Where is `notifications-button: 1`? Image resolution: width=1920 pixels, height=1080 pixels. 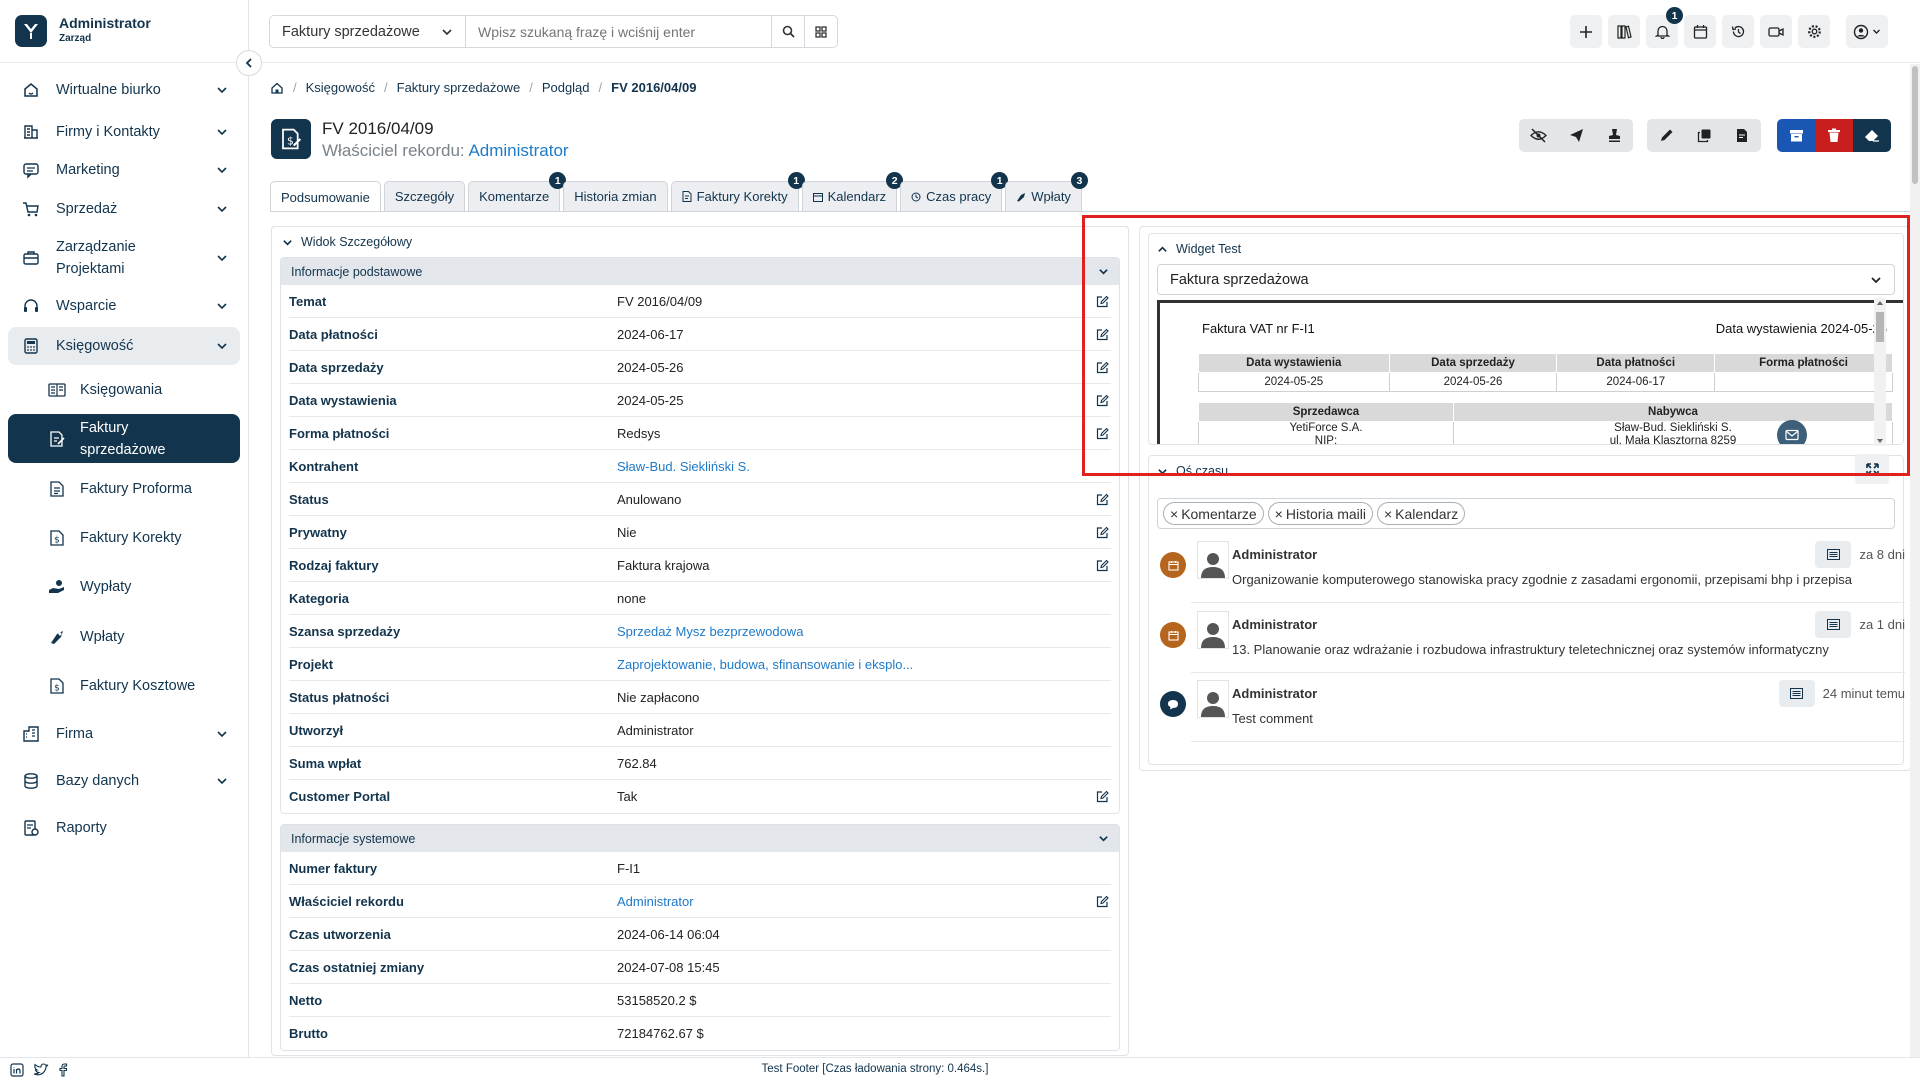
notifications-button: 1 is located at coordinates (1664, 27).